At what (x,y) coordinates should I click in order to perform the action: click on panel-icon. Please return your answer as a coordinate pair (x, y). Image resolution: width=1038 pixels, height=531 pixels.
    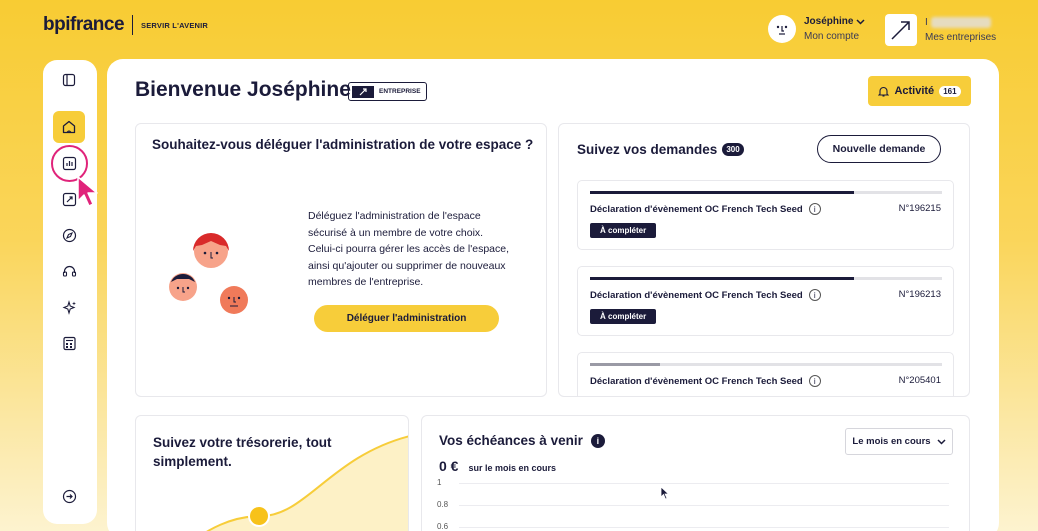
    Looking at the image, I should click on (69, 80).